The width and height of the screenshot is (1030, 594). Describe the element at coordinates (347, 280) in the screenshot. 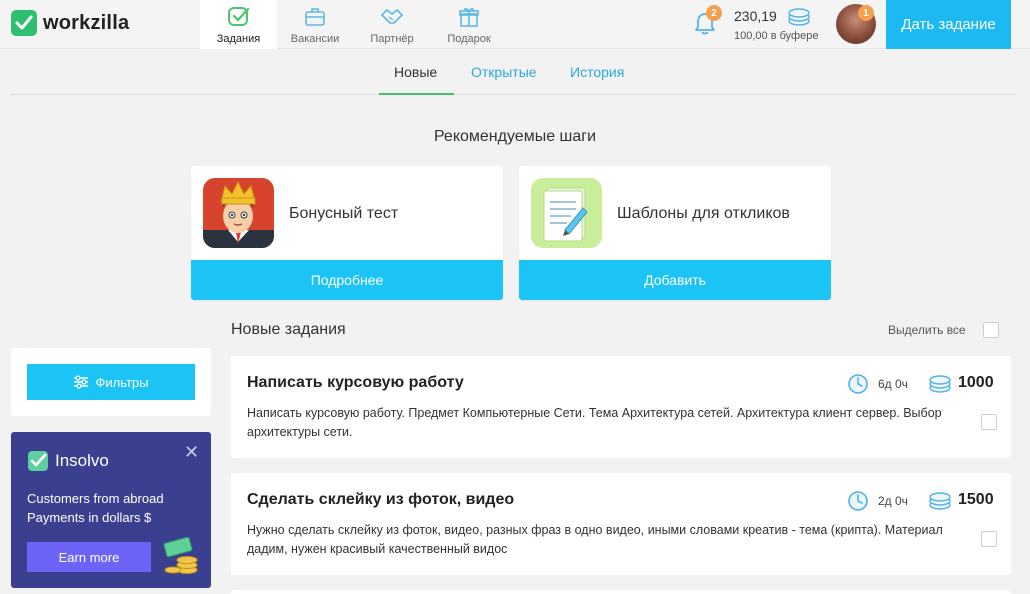

I see `details-button: Подробнее` at that location.